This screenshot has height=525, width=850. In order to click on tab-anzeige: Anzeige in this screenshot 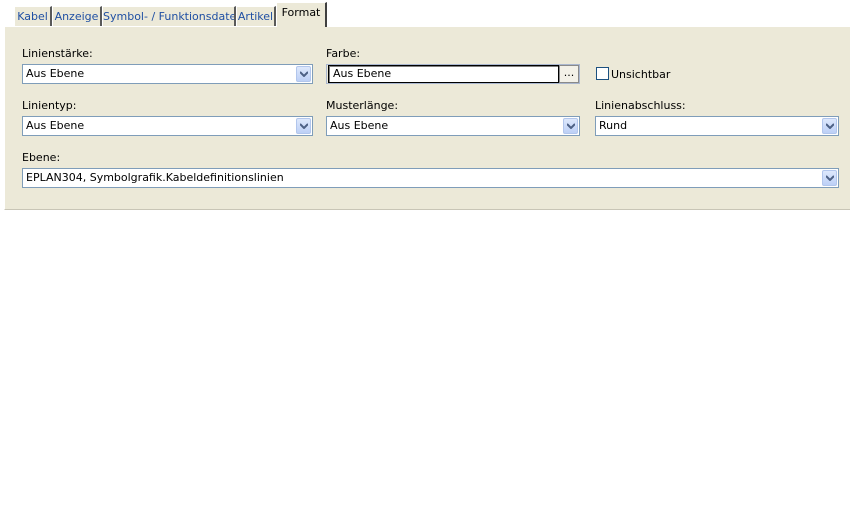, I will do `click(77, 16)`.